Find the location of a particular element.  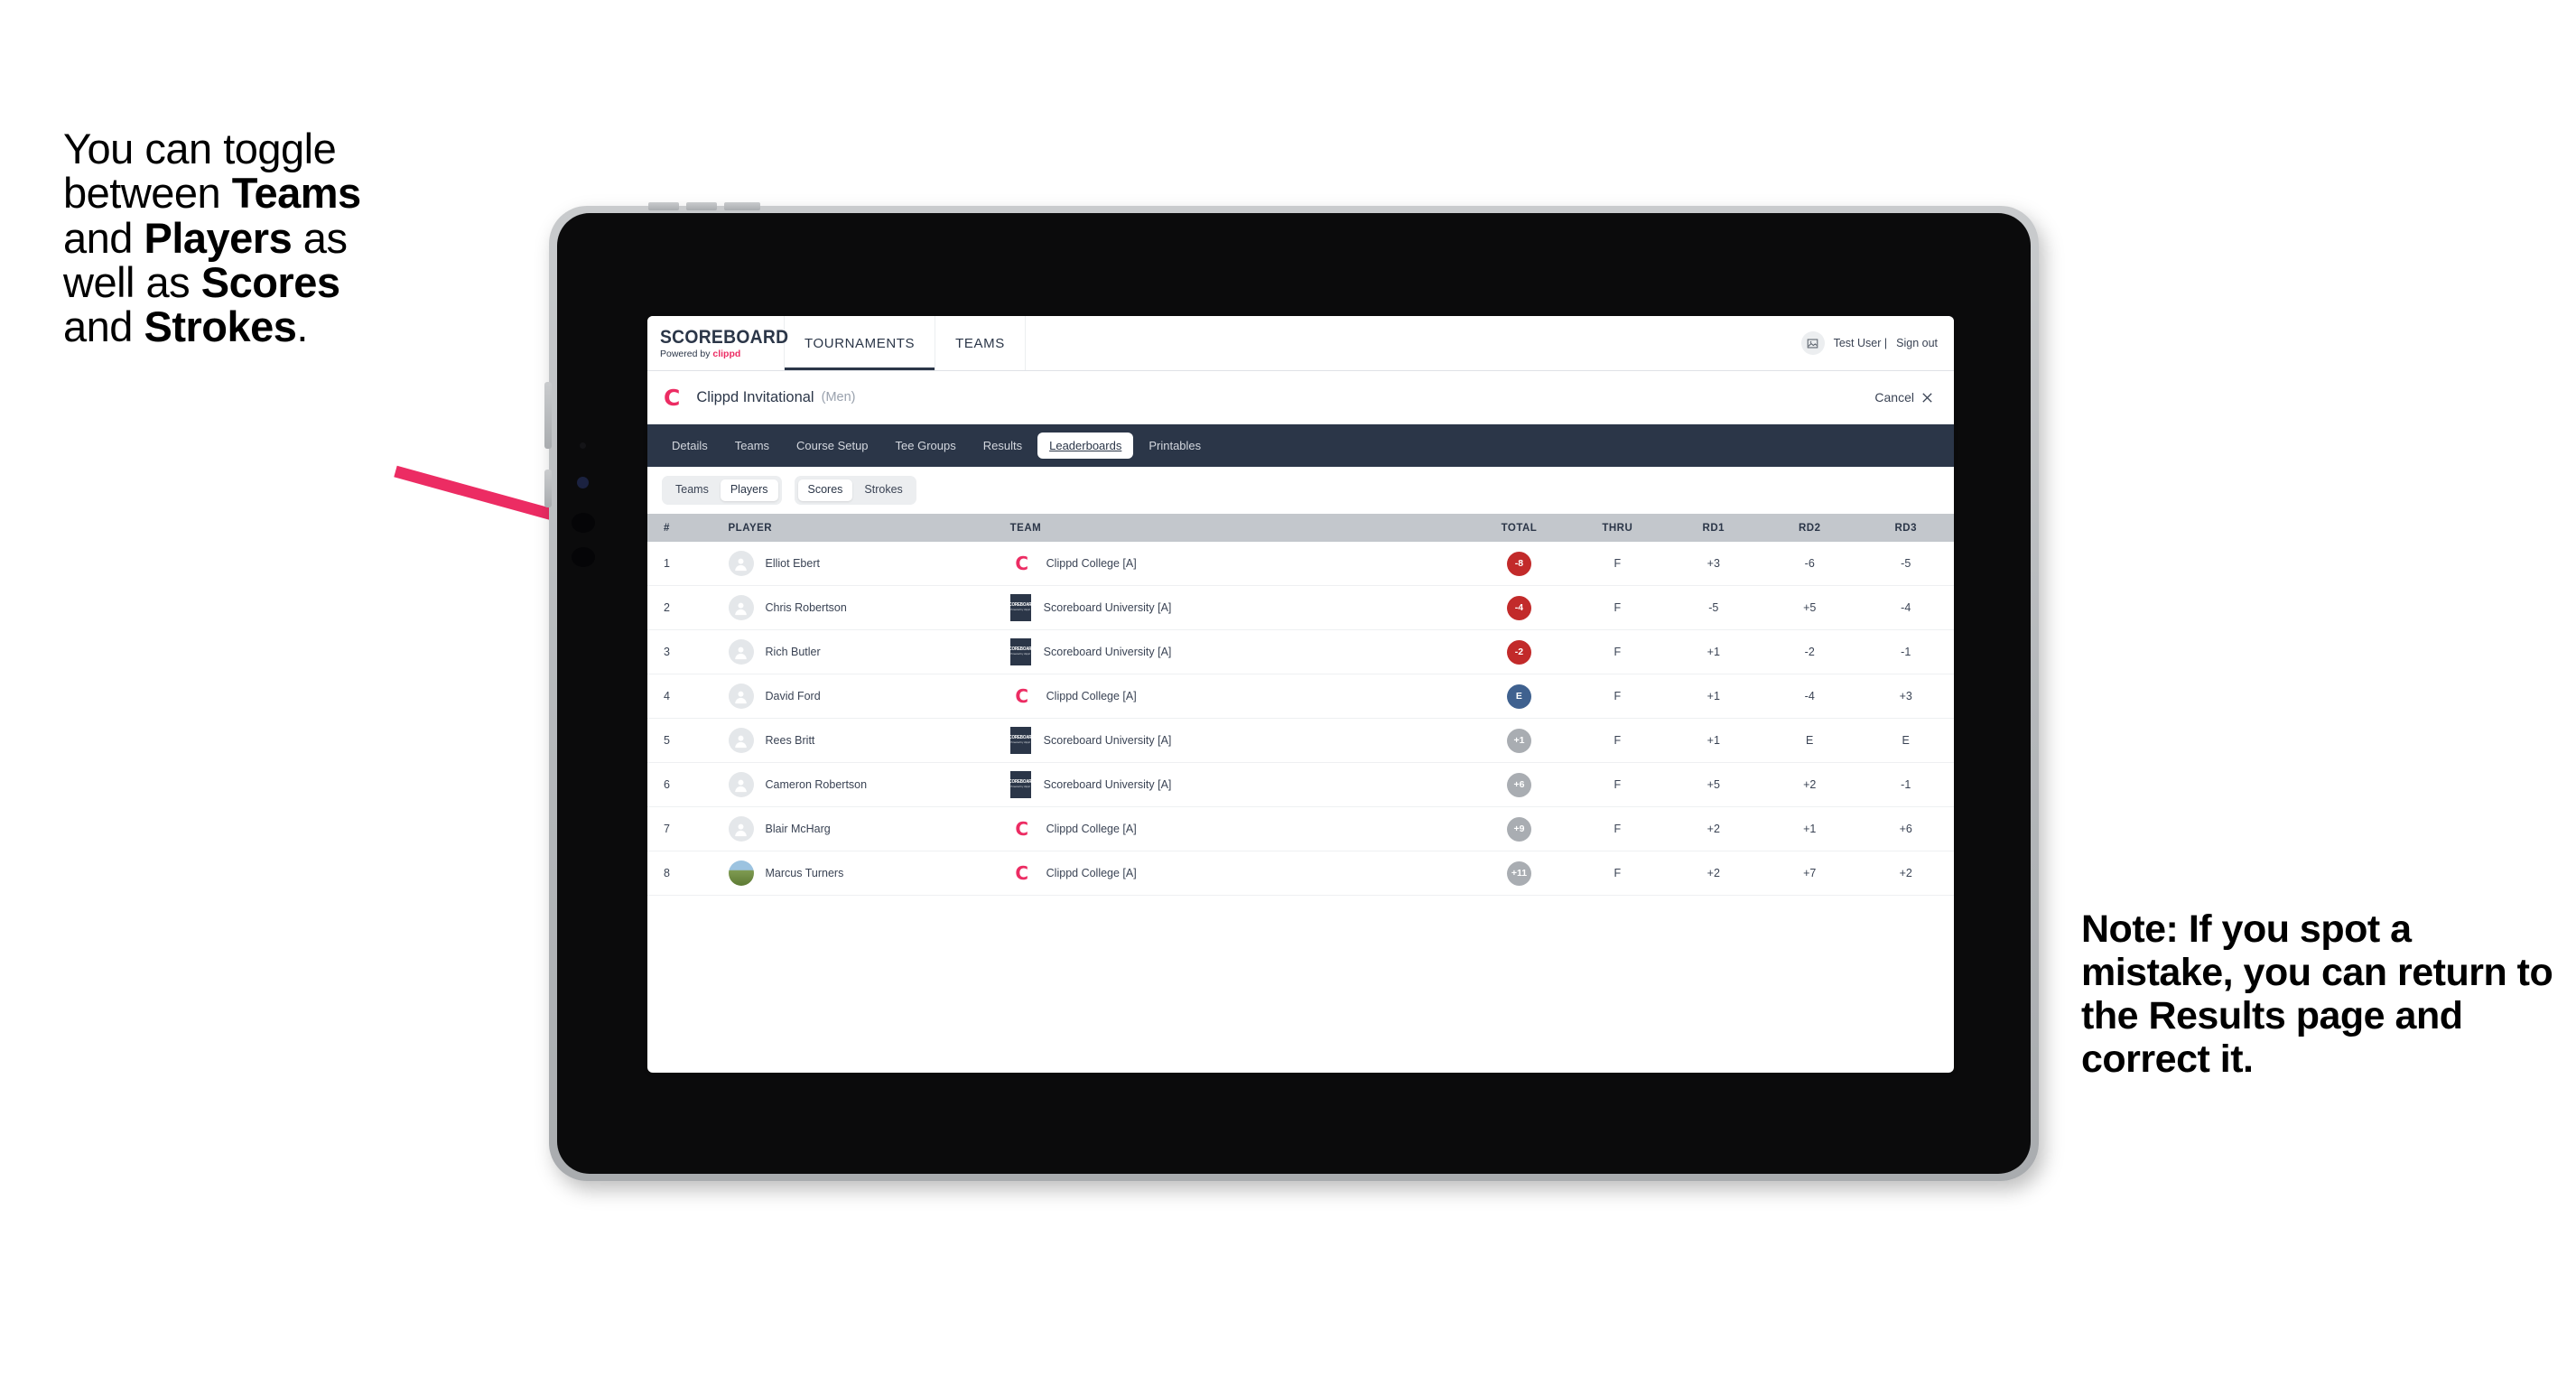

top-navigation: TOURNAMENTS TEAMS is located at coordinates (905, 343).